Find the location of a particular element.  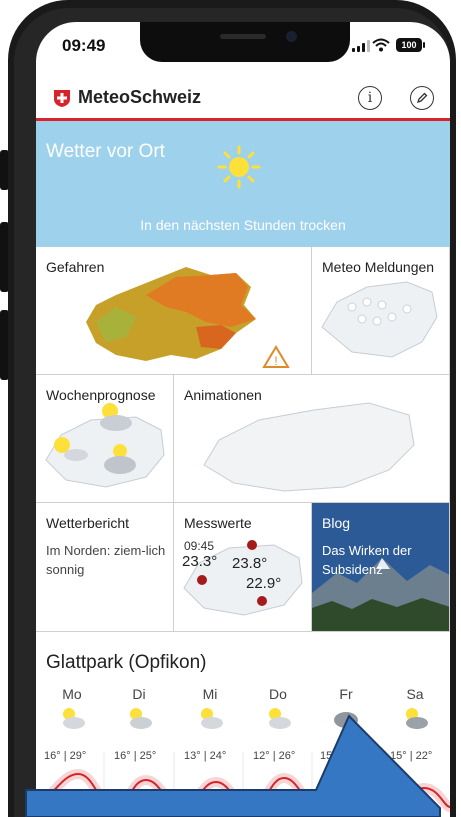

day-name: Mo is located at coordinates (72, 694).